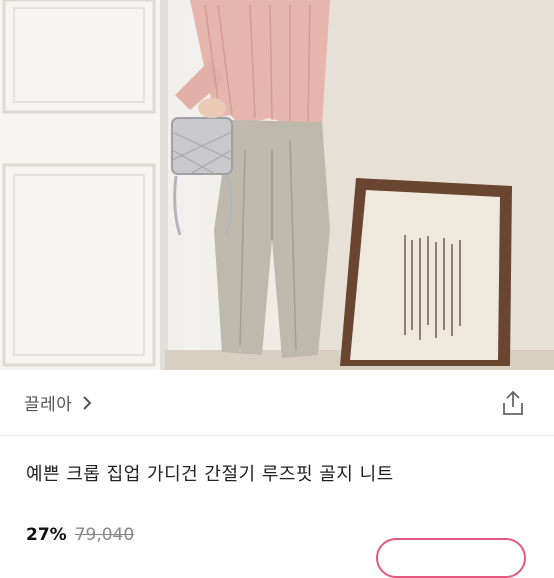  What do you see at coordinates (46, 535) in the screenshot?
I see `discount-rate: 27%` at bounding box center [46, 535].